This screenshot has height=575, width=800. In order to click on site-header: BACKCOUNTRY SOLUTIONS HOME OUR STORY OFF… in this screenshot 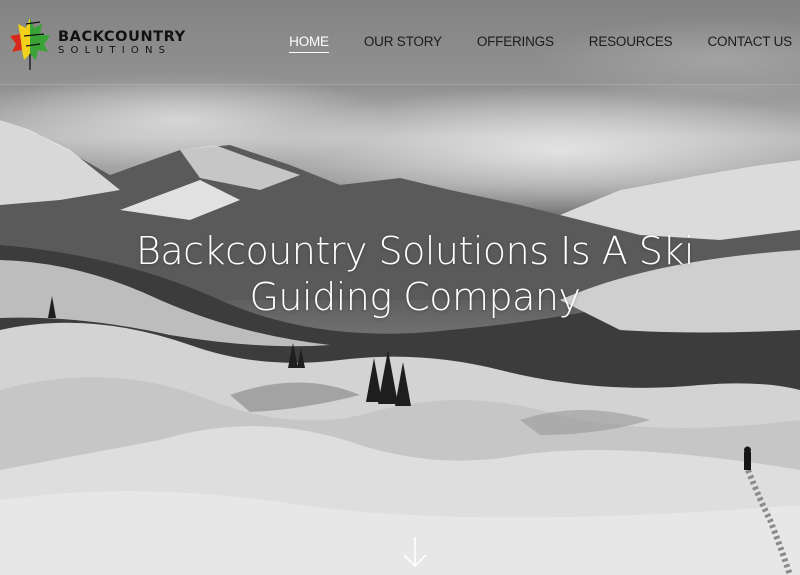, I will do `click(400, 42)`.